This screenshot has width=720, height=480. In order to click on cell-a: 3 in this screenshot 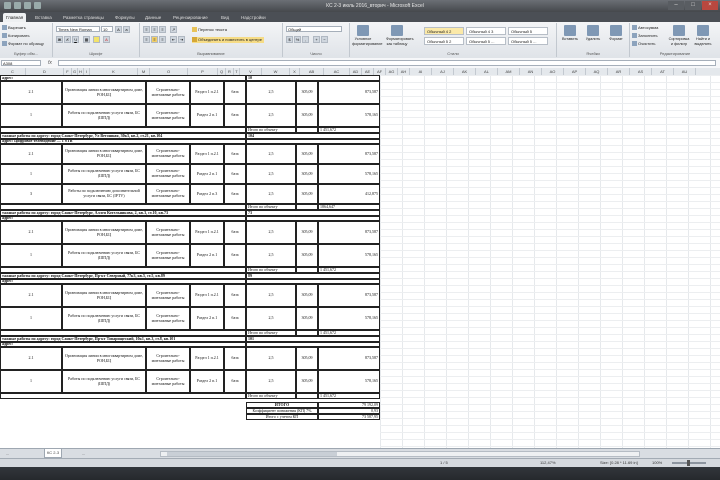, I will do `click(31, 194)`.